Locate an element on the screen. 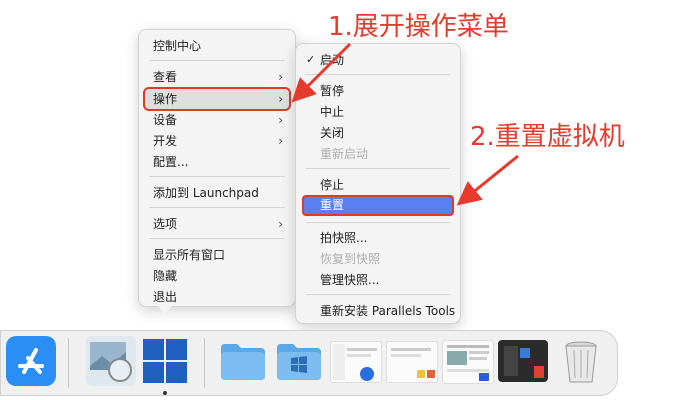  app-thumbnail is located at coordinates (523, 361).